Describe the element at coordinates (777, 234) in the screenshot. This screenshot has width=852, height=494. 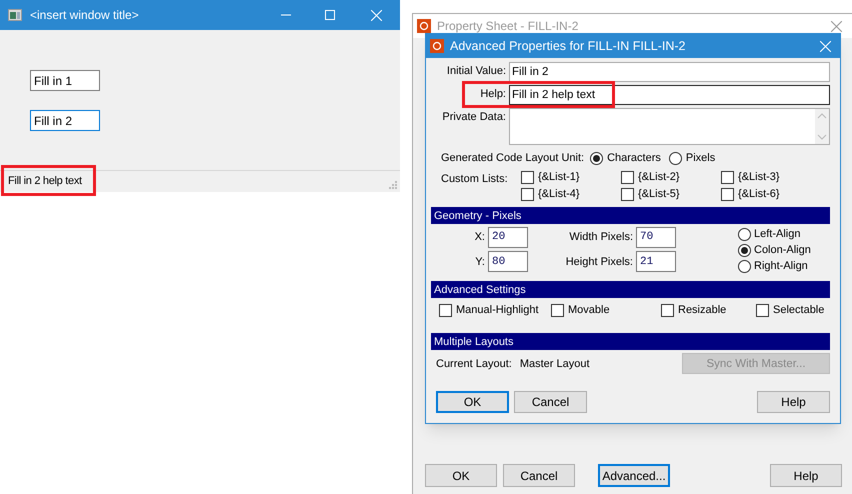
I see `option-label: Left-Align` at that location.